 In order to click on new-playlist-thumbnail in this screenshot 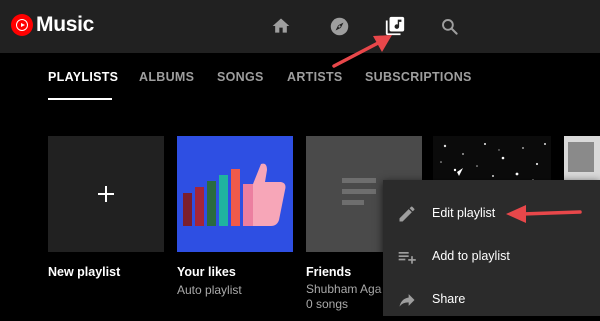, I will do `click(106, 194)`.